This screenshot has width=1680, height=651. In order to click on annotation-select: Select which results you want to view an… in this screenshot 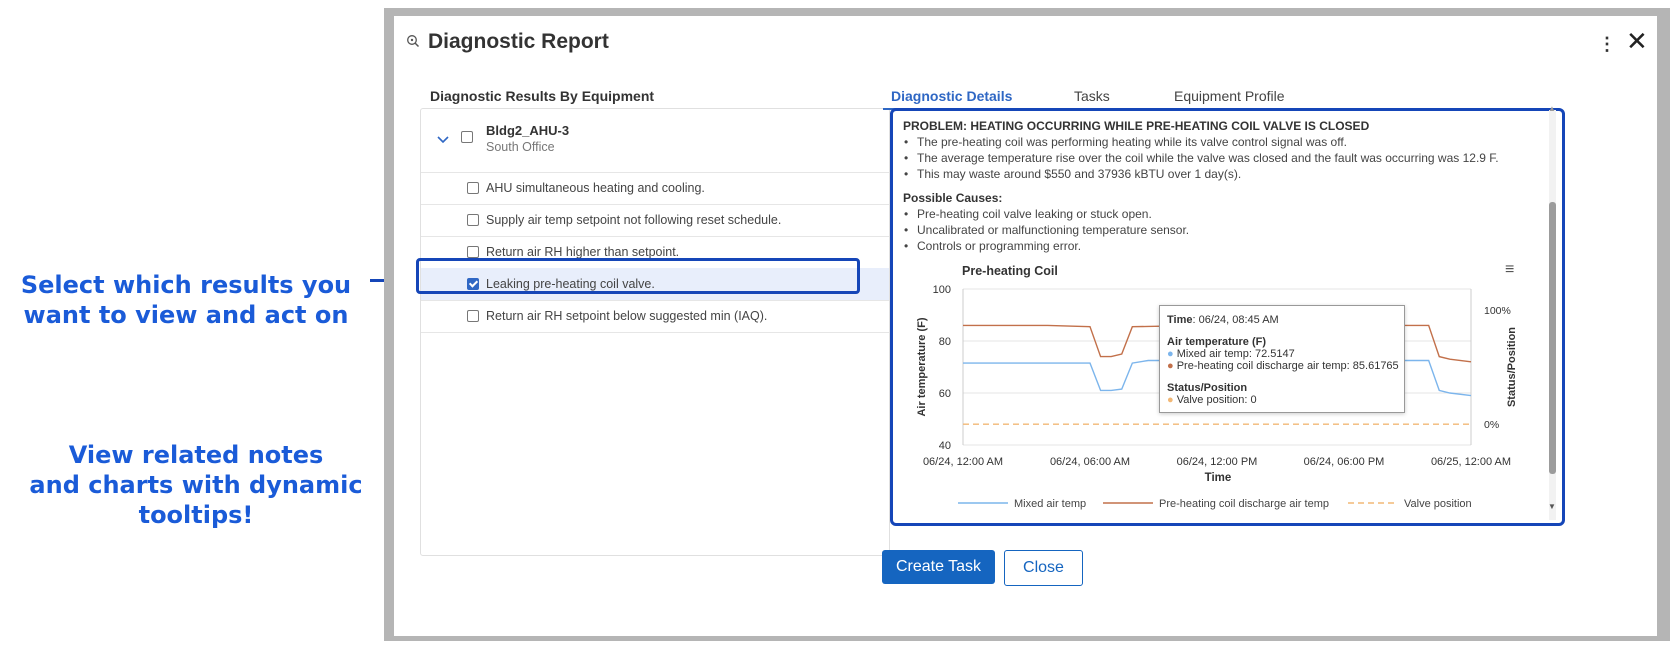, I will do `click(186, 300)`.